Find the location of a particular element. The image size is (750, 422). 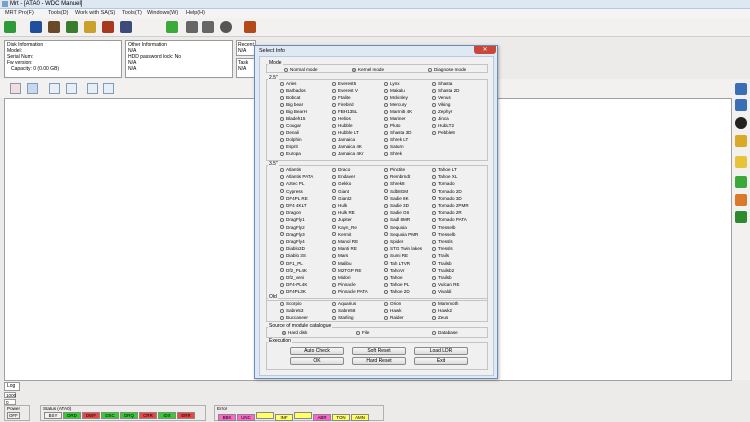

model-25-0-10: Europa is located at coordinates (290, 153).